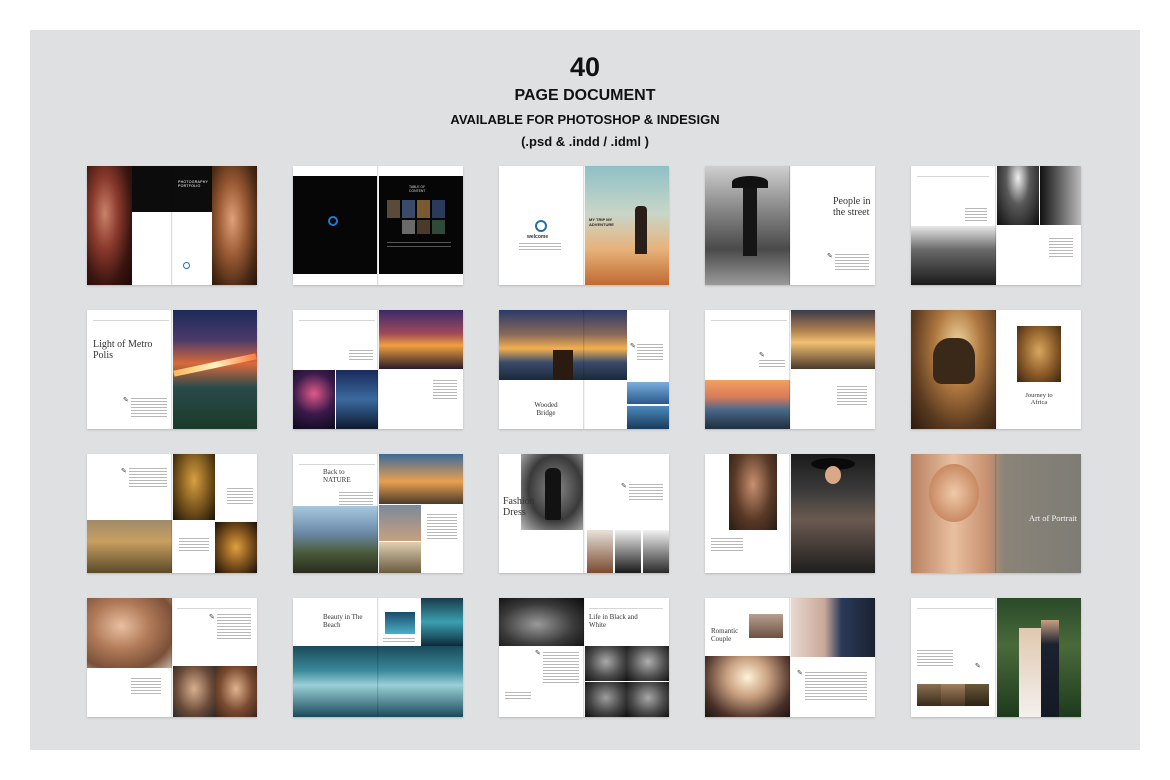 The height and width of the screenshot is (780, 1170). I want to click on figure, so click(750, 222).